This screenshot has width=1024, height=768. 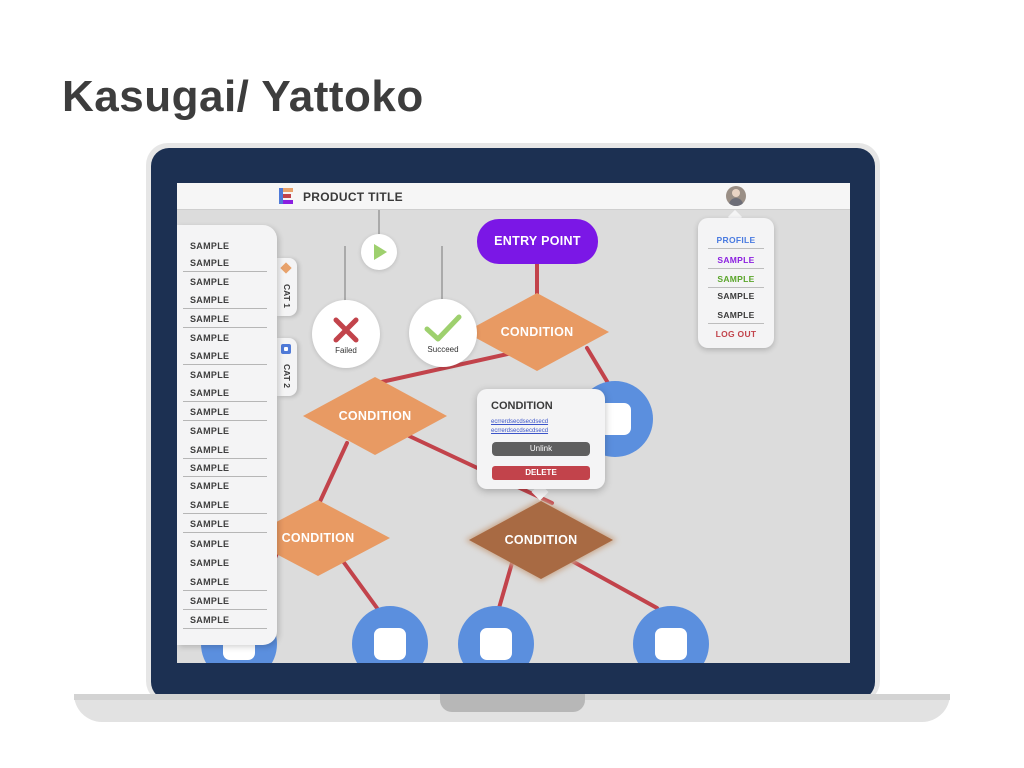 I want to click on menu-item-profile: PROFILE, so click(x=736, y=240).